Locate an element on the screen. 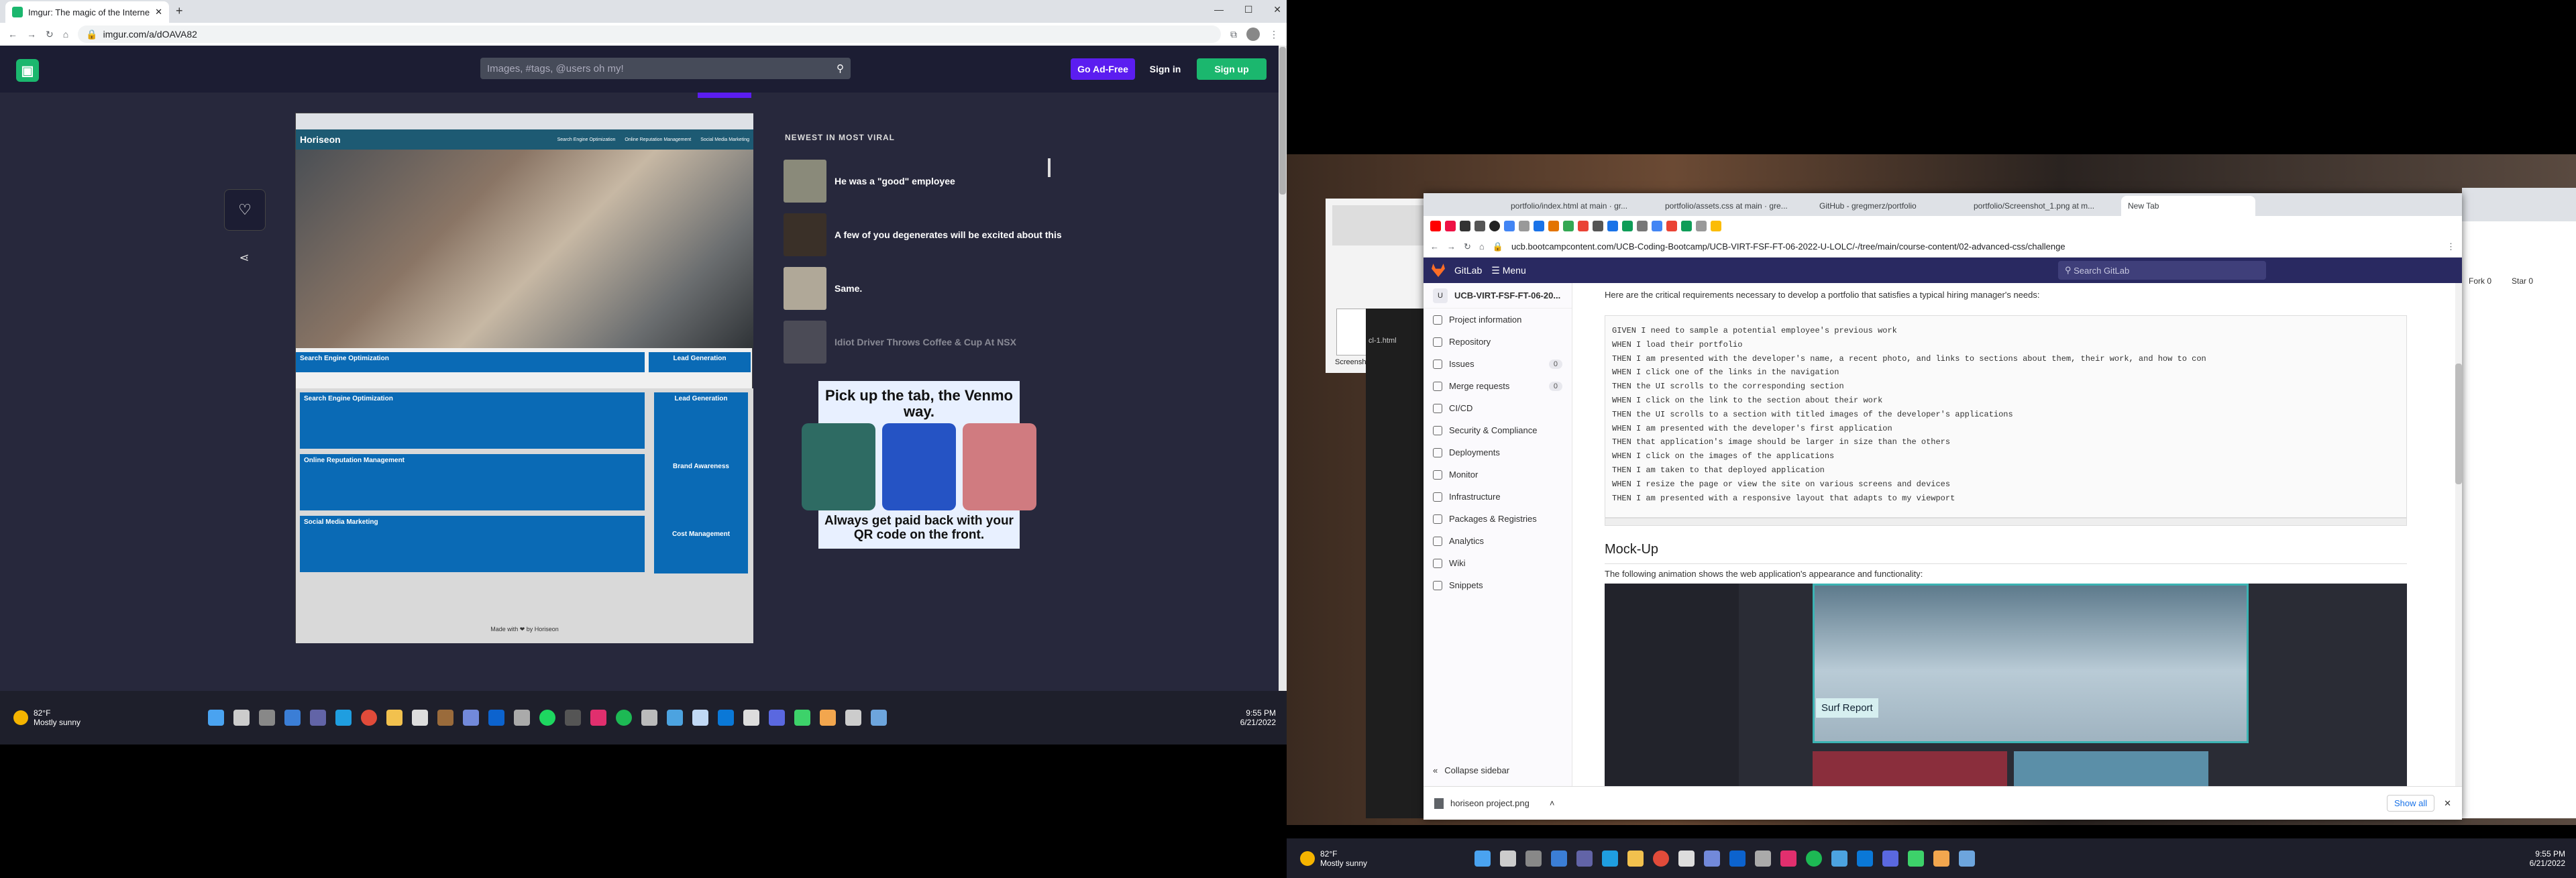 The height and width of the screenshot is (878, 2576). search-icon is located at coordinates (241, 718).